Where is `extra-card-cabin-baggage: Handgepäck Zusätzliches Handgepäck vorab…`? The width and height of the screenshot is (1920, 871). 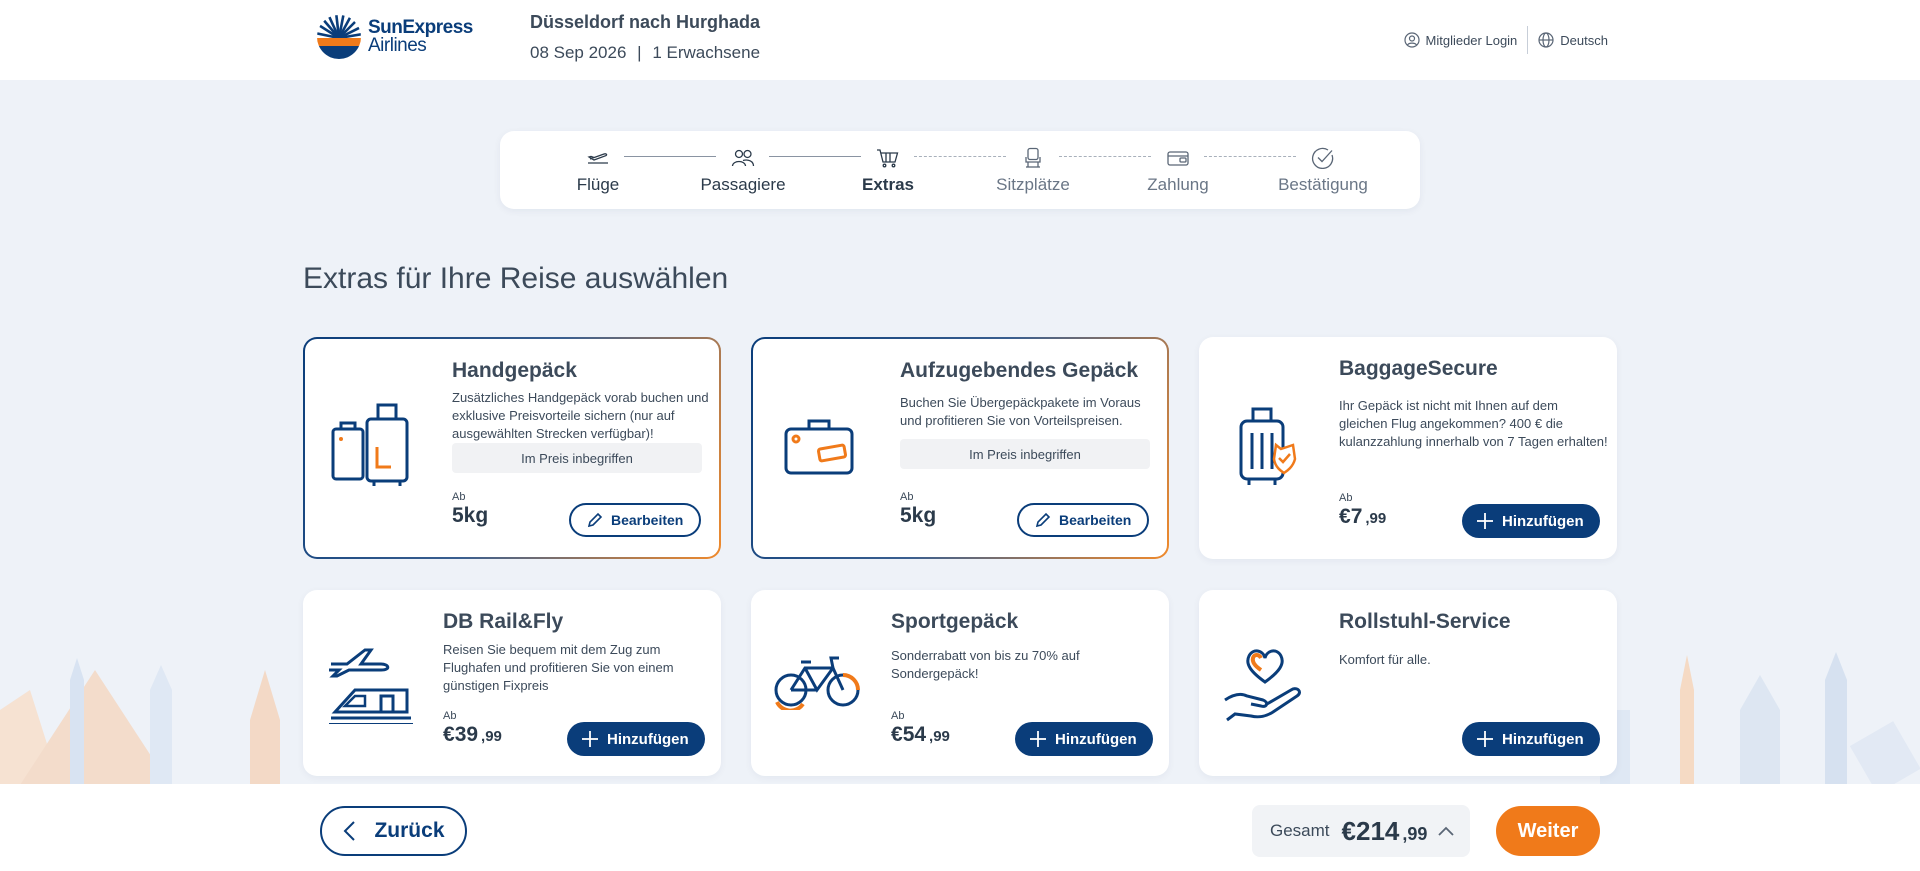 extra-card-cabin-baggage: Handgepäck Zusätzliches Handgepäck vorab… is located at coordinates (512, 448).